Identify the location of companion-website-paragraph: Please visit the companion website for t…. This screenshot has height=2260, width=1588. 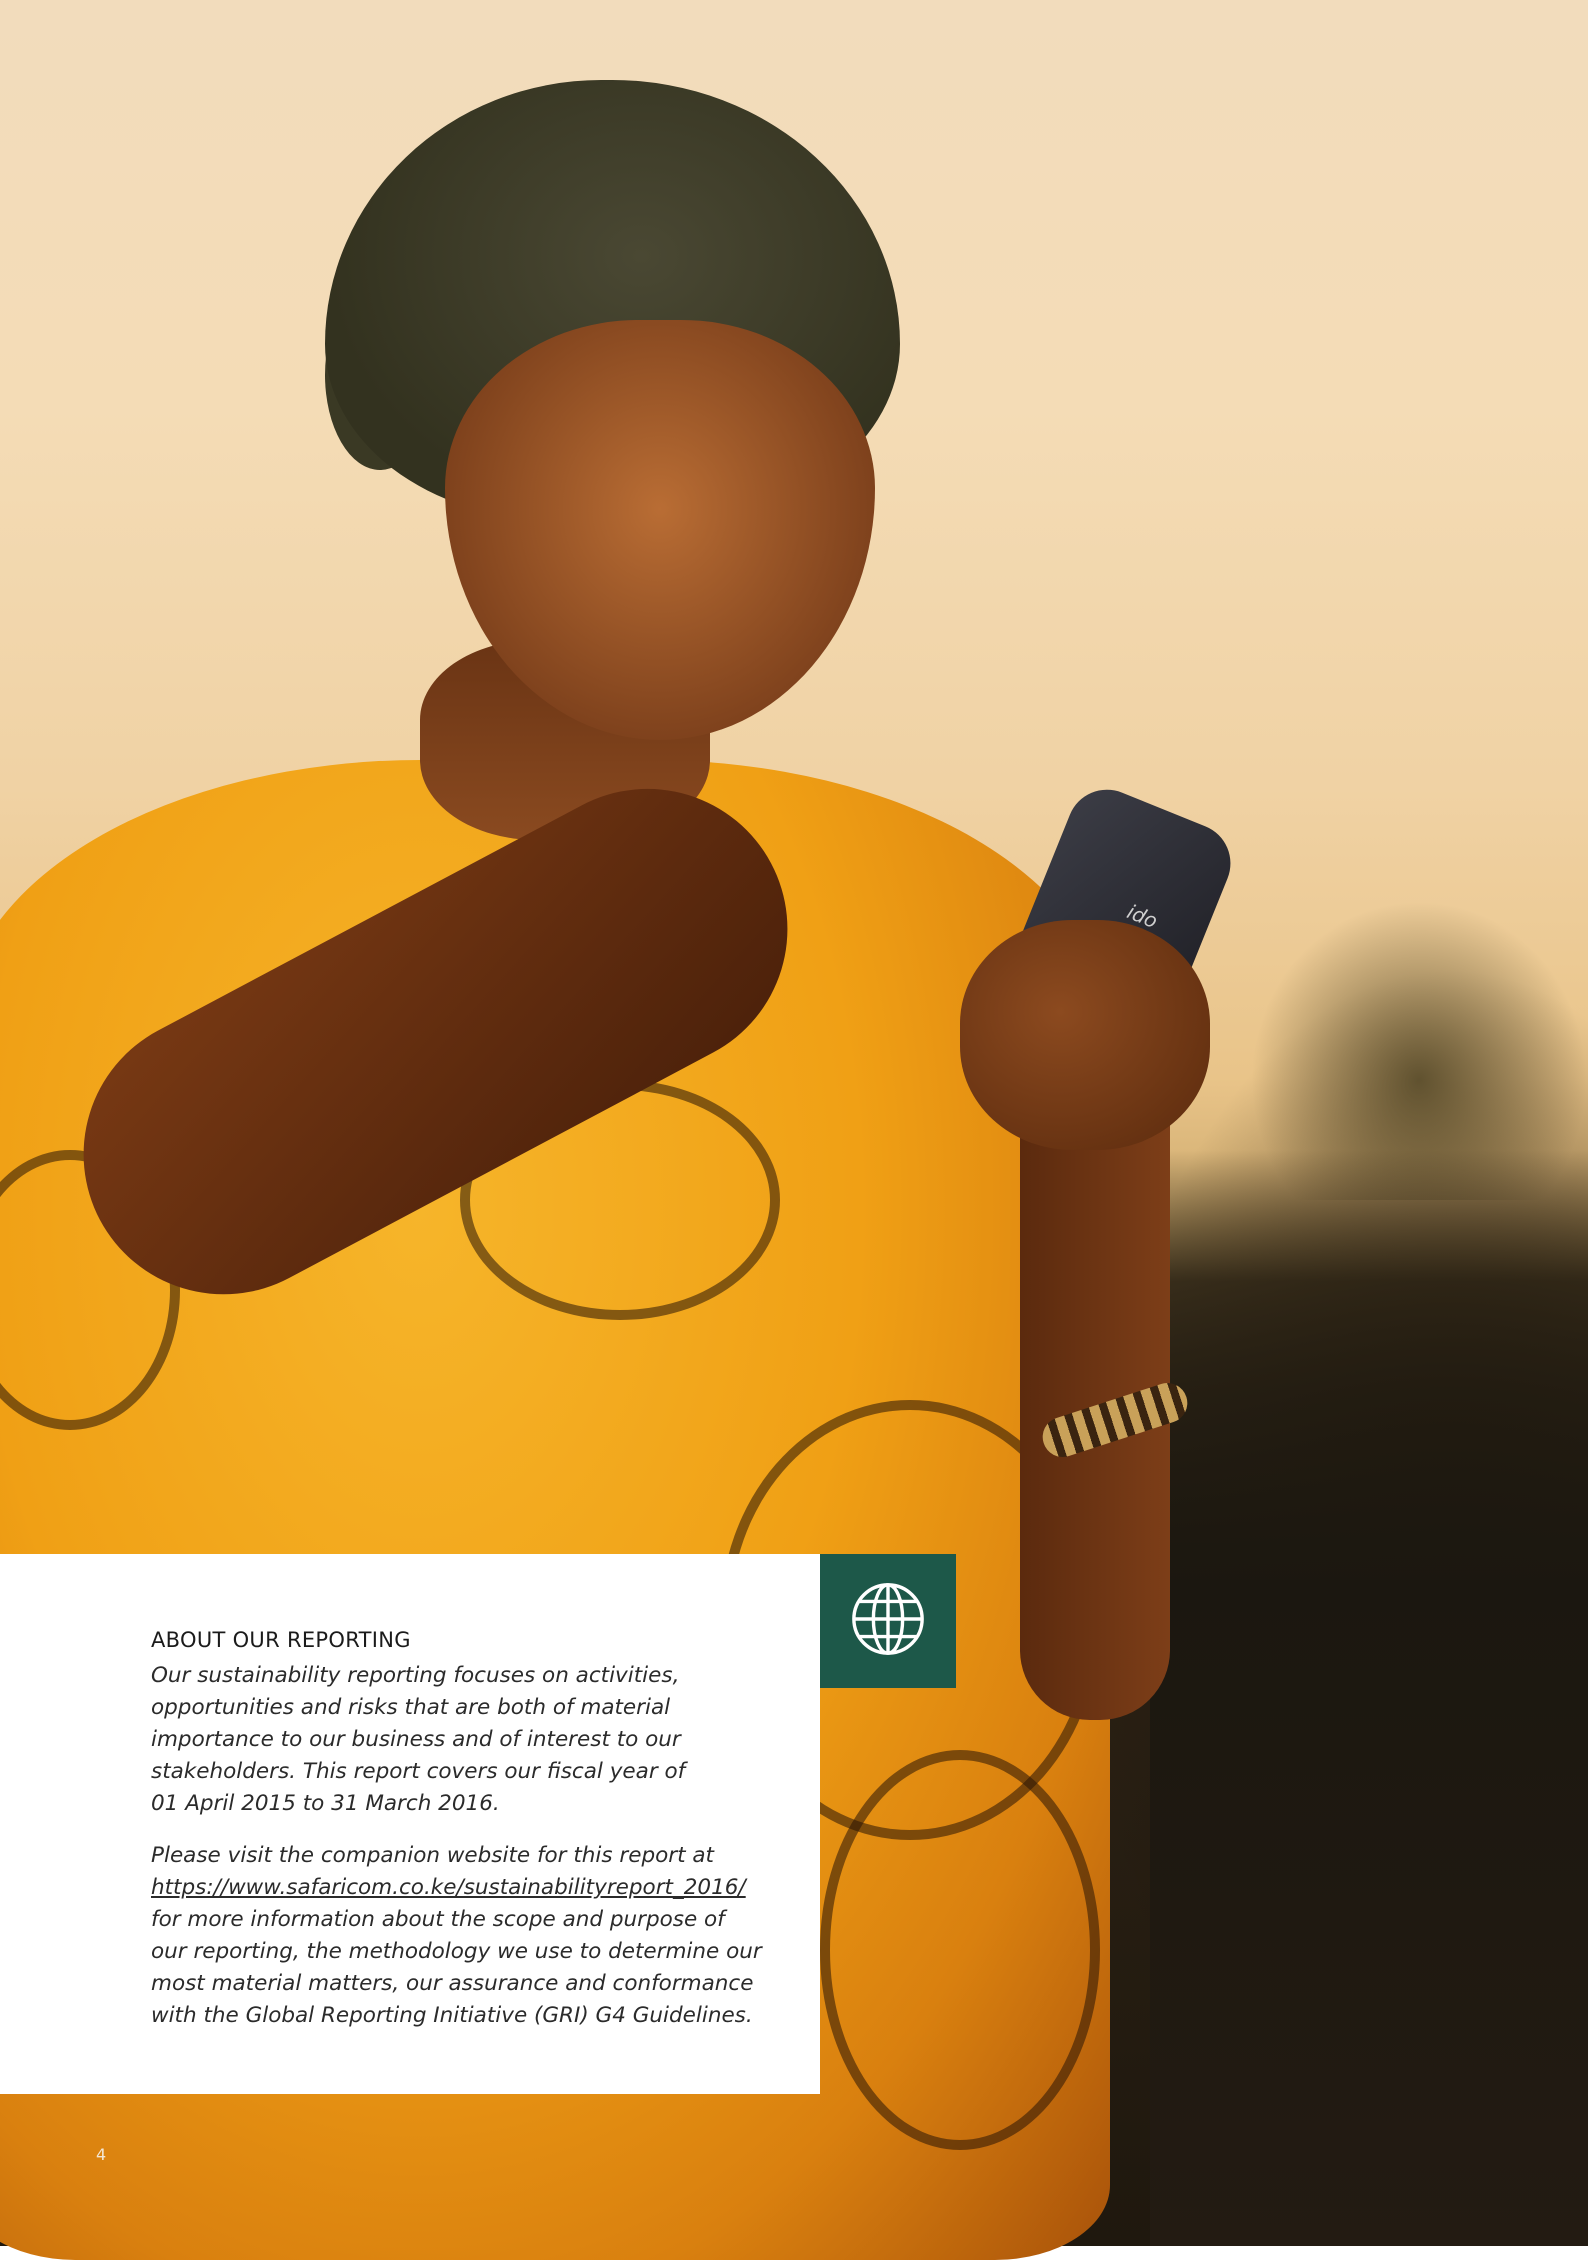
(471, 1936).